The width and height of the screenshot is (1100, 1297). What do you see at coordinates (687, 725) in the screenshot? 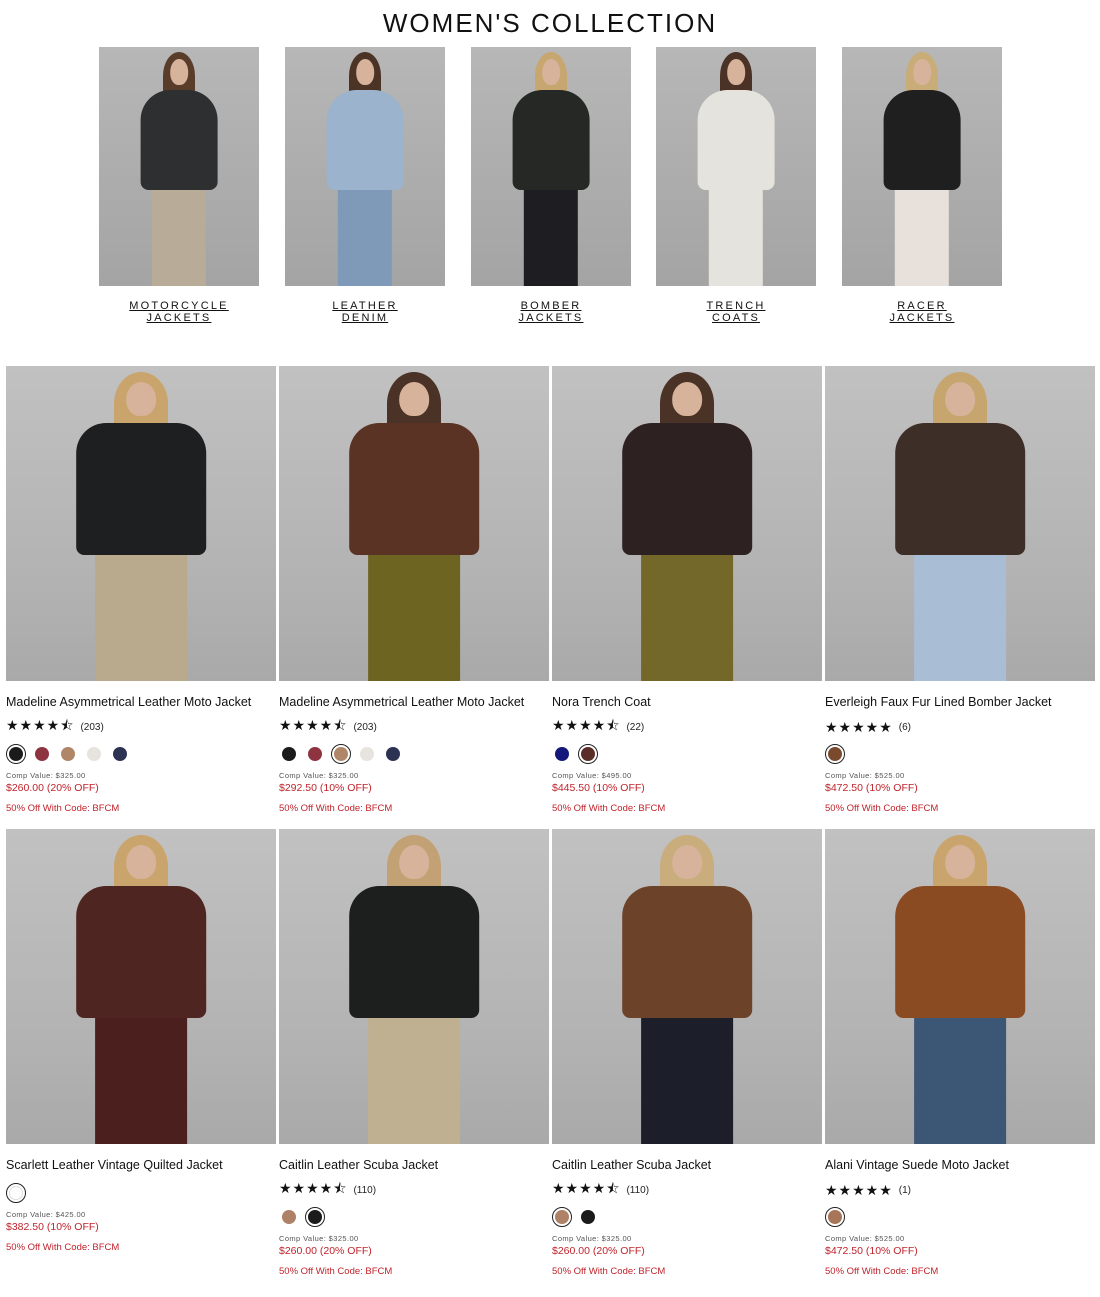
I see `product-rating: ★★★★⯪ (22)` at bounding box center [687, 725].